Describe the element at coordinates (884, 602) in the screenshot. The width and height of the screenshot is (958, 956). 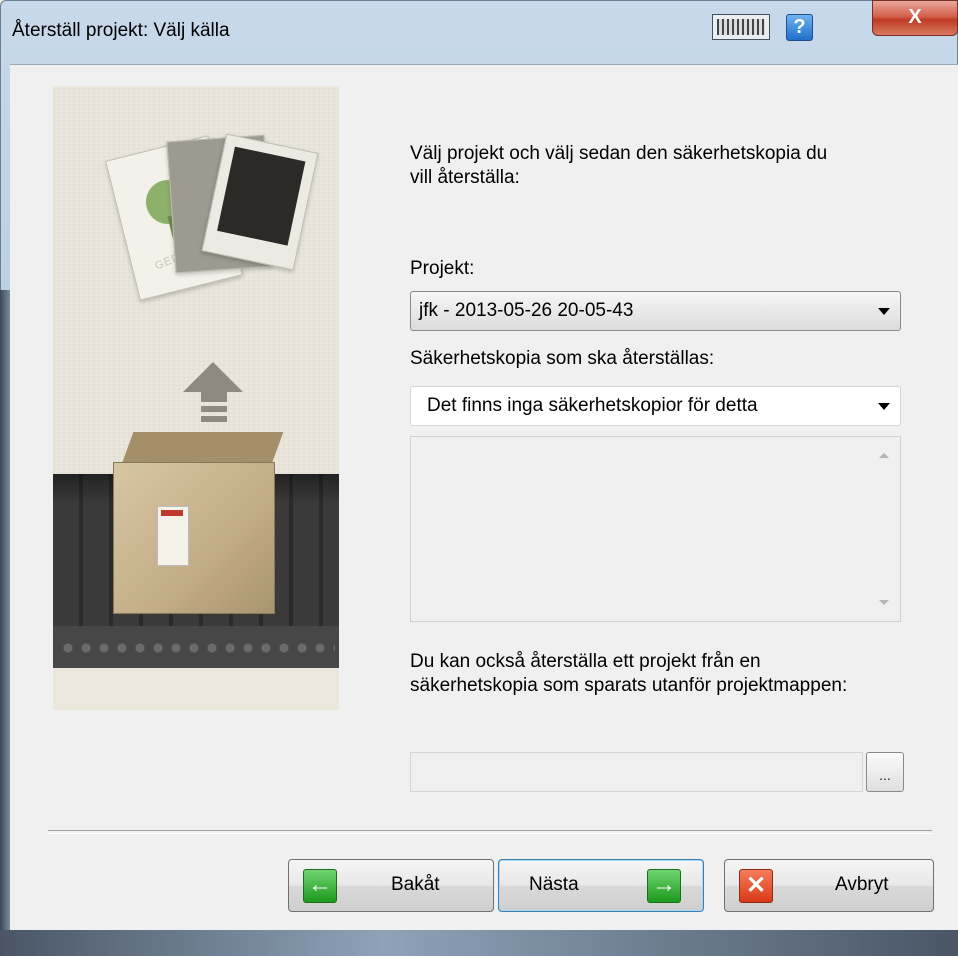
I see `scroll-down-icon` at that location.